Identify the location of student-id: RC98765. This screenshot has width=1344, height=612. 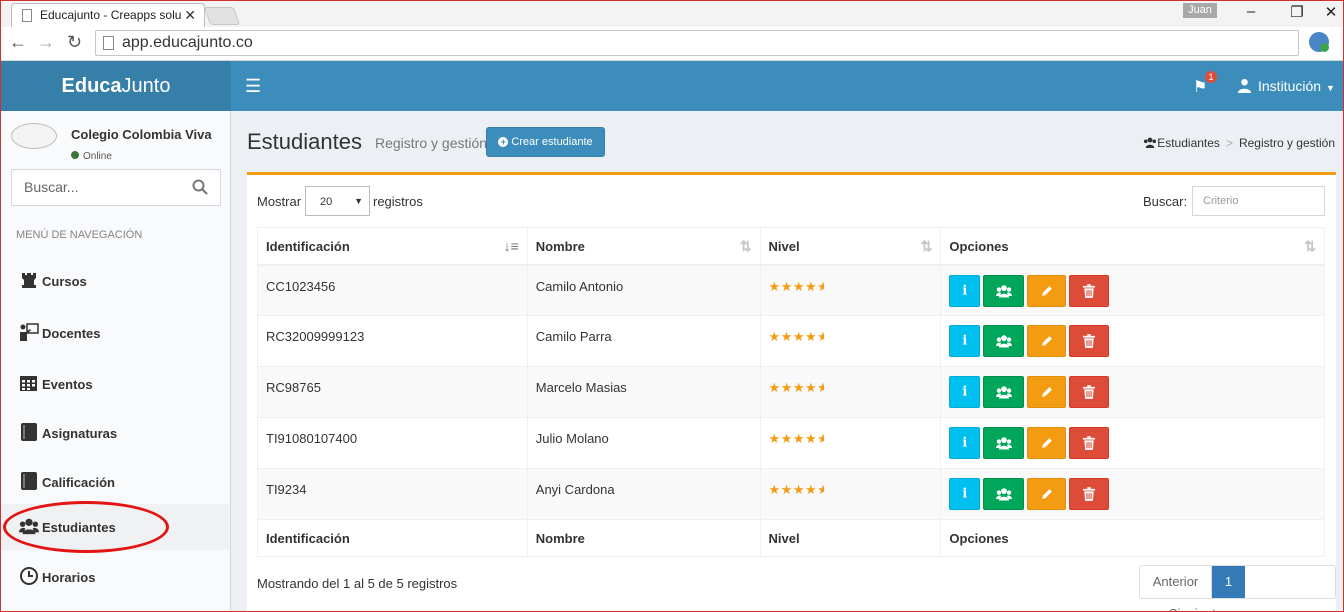
(293, 387).